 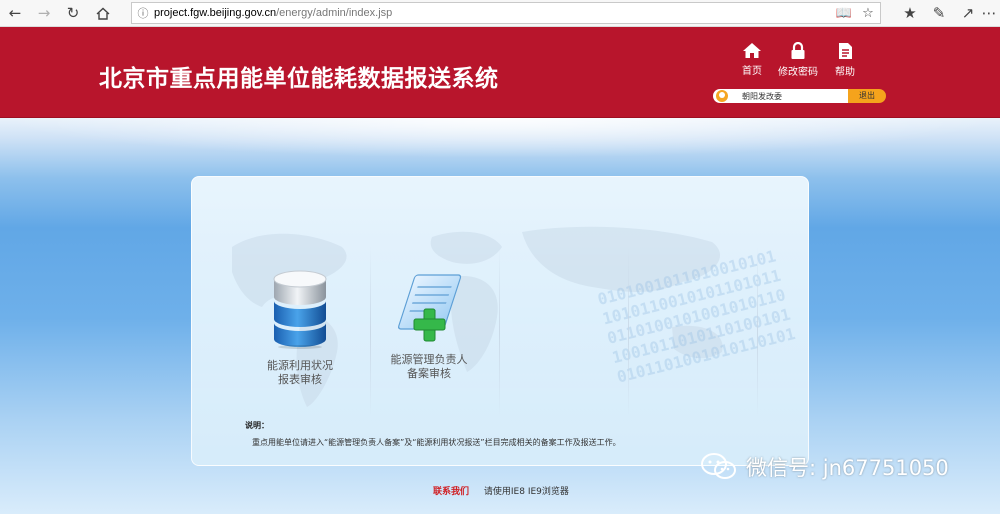 What do you see at coordinates (845, 51) in the screenshot?
I see `document-icon` at bounding box center [845, 51].